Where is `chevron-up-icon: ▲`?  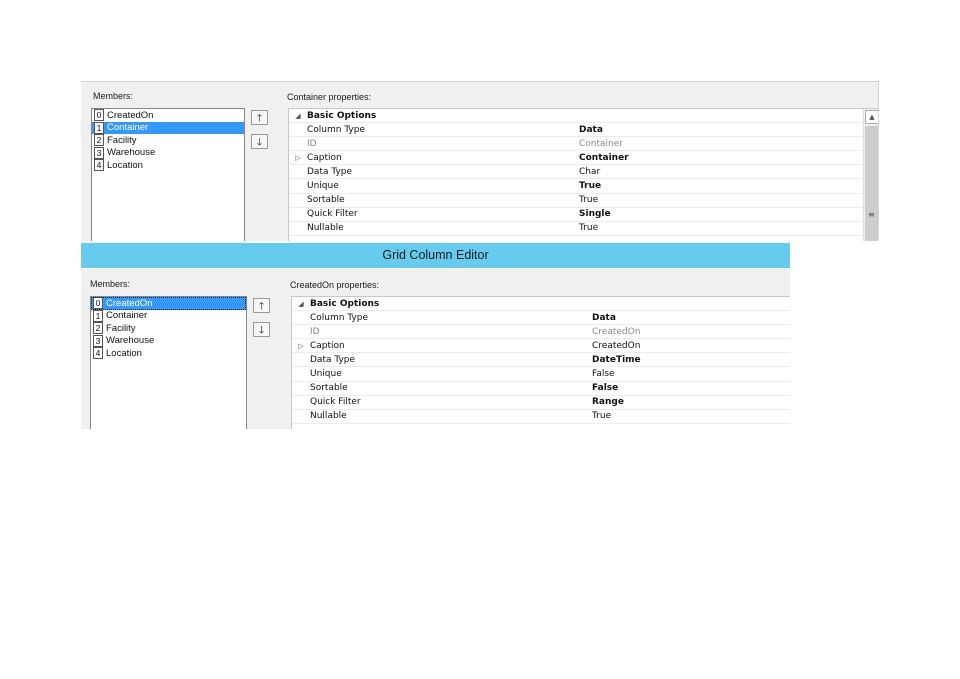 chevron-up-icon: ▲ is located at coordinates (871, 117).